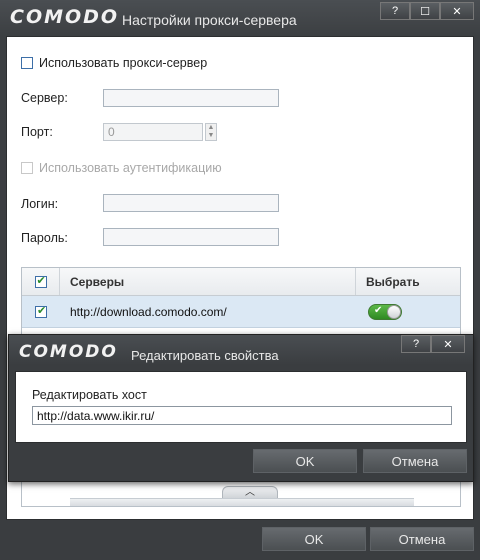 Image resolution: width=480 pixels, height=560 pixels. Describe the element at coordinates (208, 281) in the screenshot. I see `header-servers: Серверы` at that location.